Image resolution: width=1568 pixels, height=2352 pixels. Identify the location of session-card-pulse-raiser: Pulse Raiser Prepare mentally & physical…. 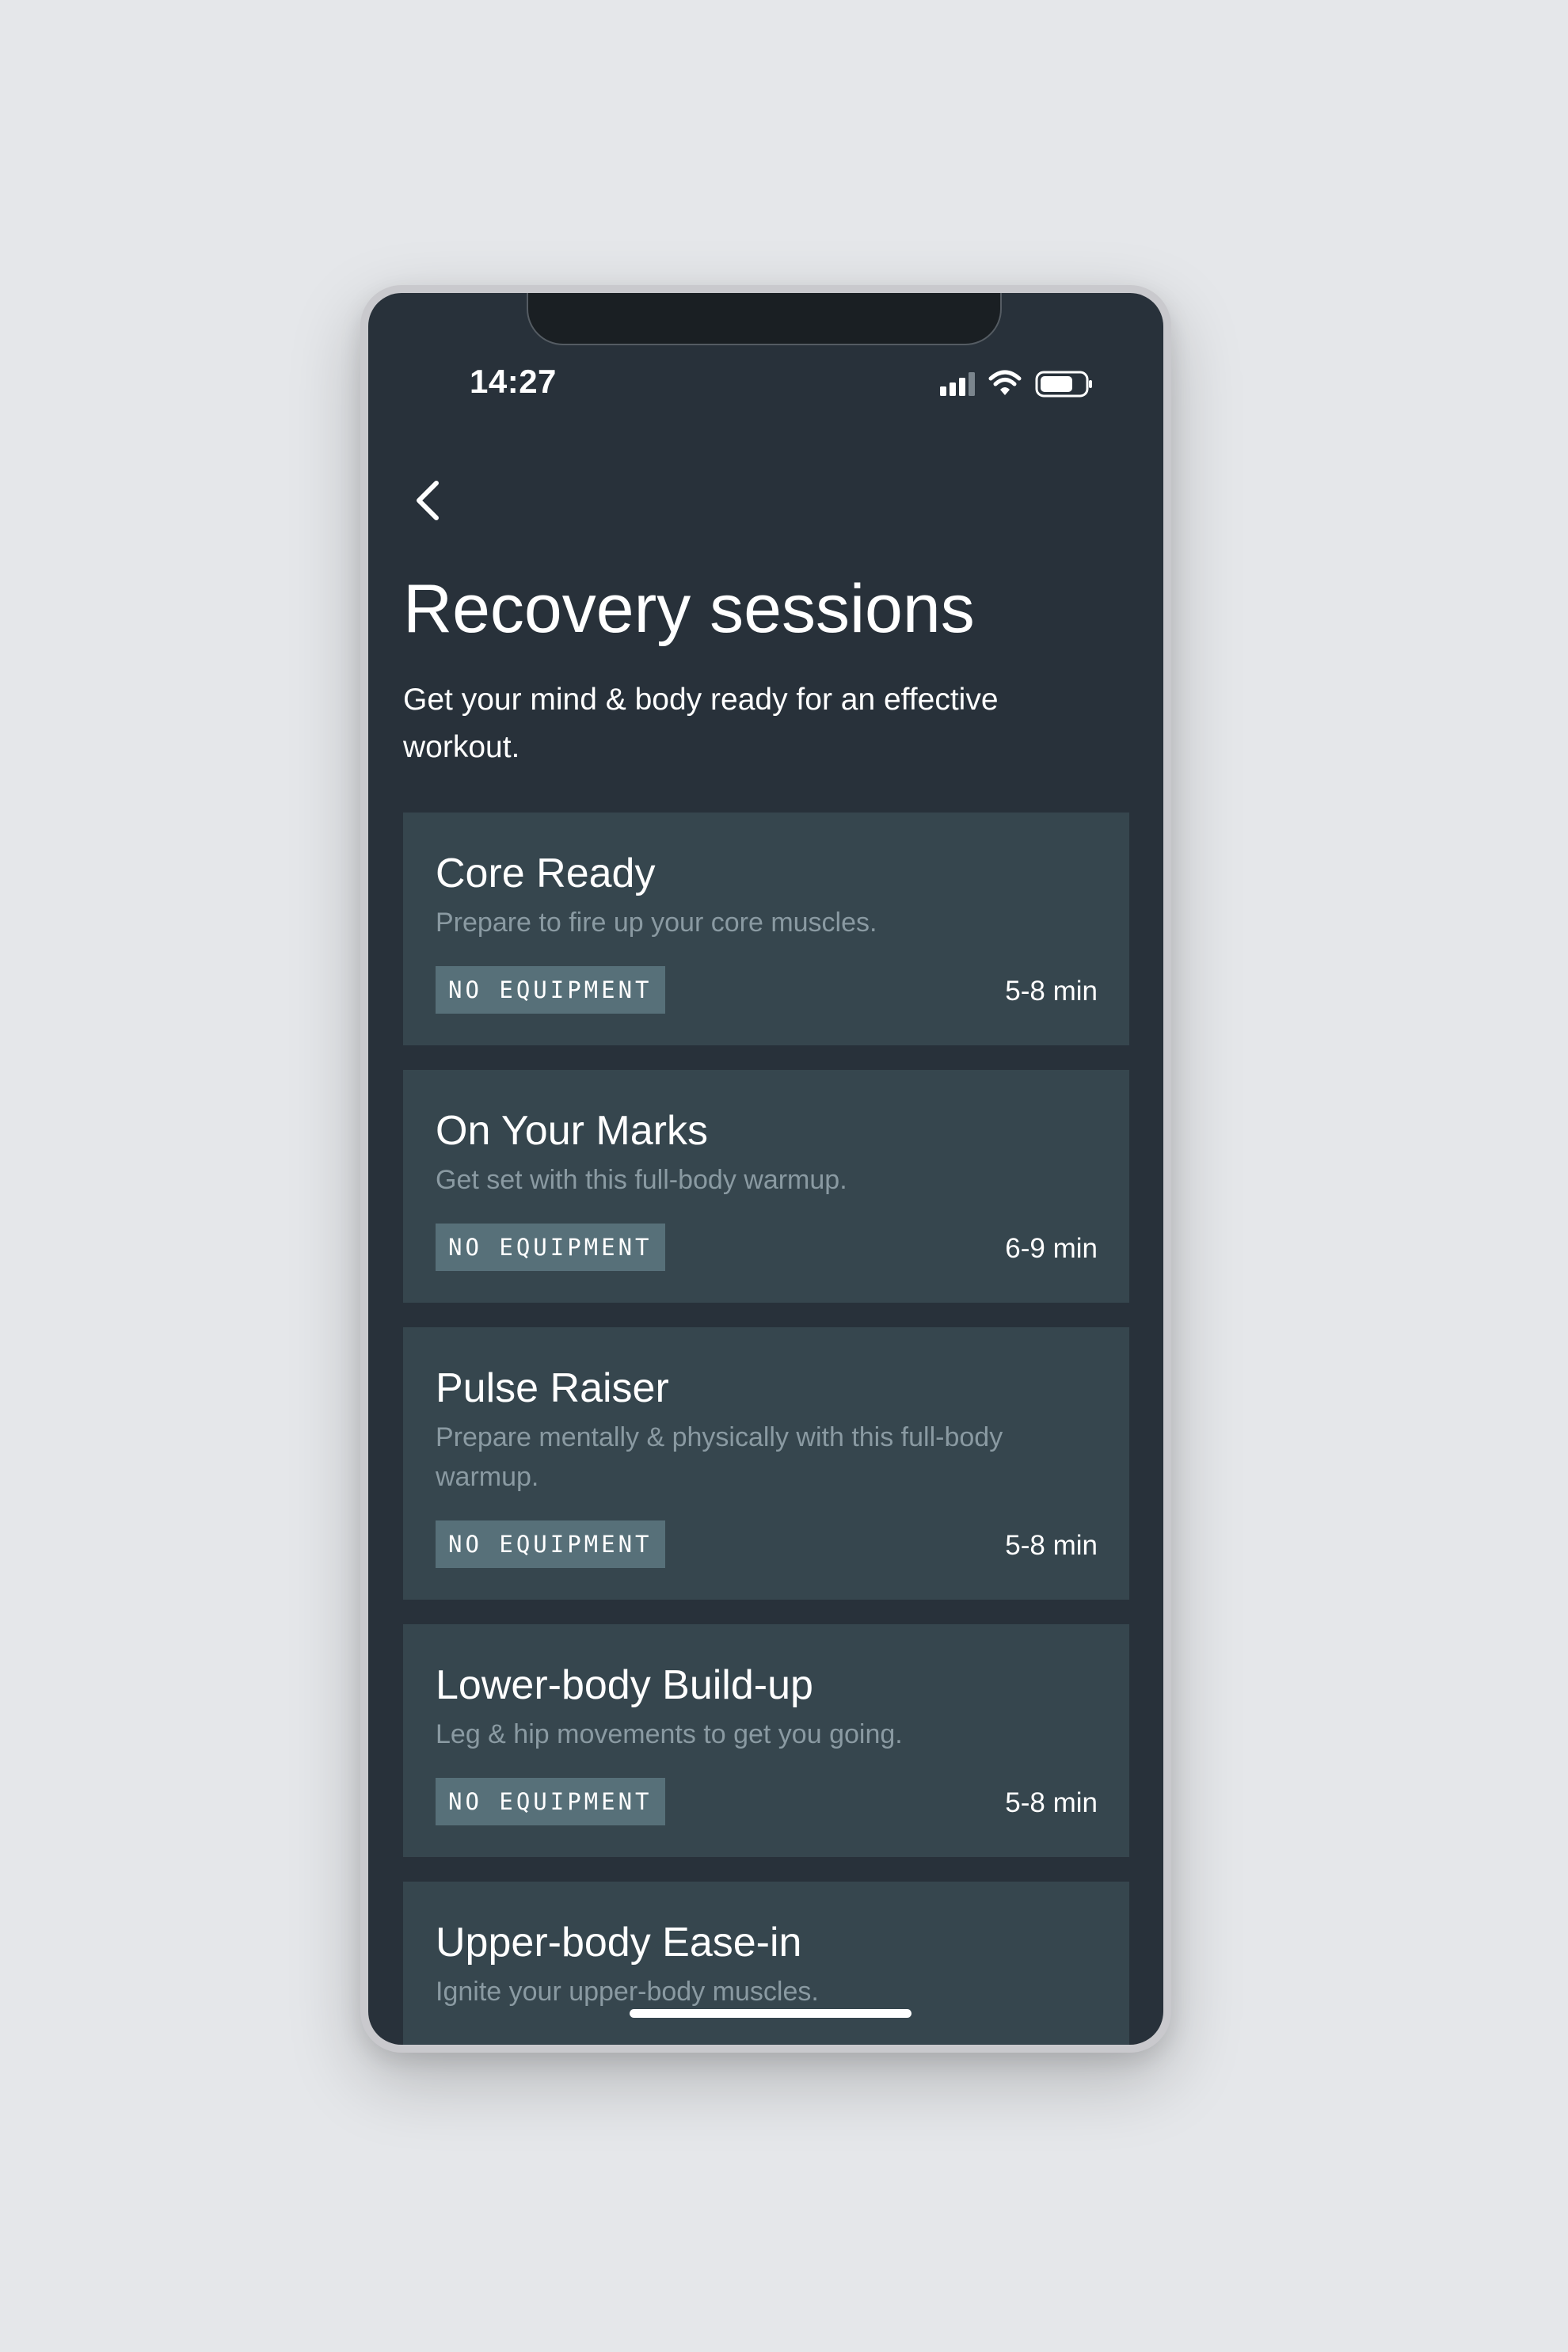
(766, 1463).